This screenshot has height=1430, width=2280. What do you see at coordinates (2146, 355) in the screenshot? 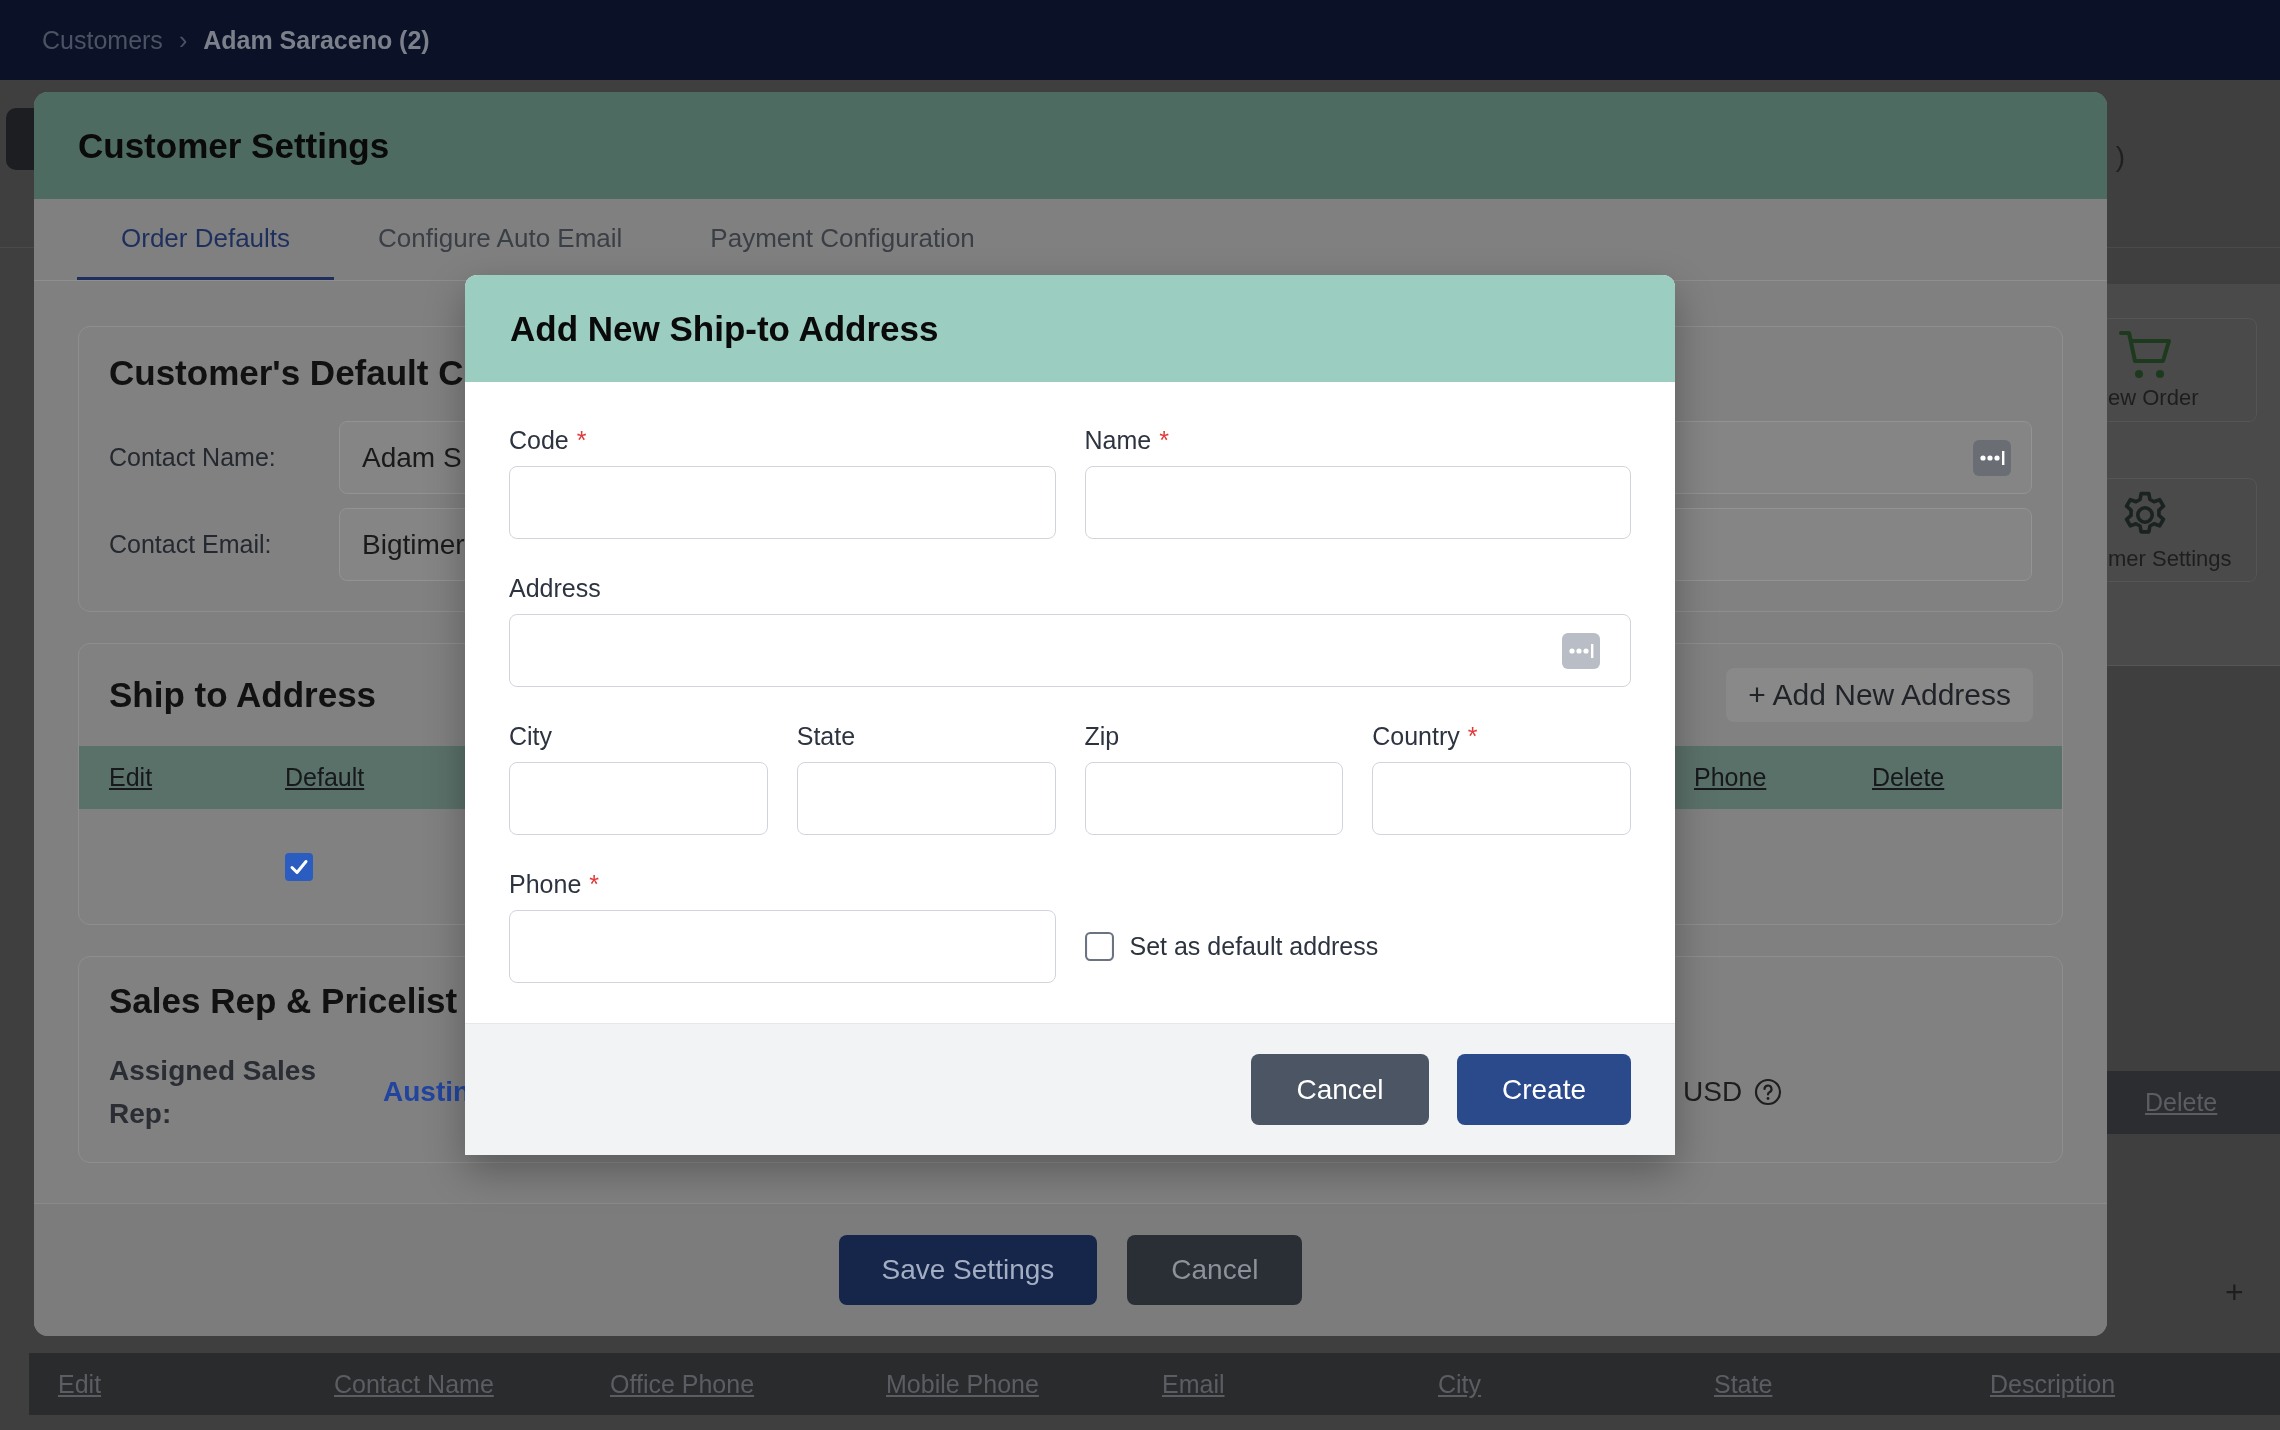
I see `cart-icon` at bounding box center [2146, 355].